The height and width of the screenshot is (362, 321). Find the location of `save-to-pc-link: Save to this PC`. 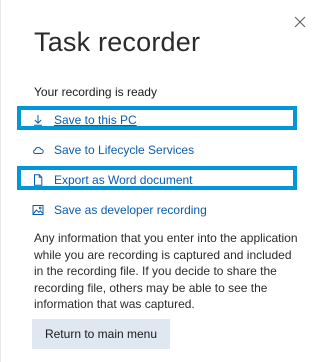

save-to-pc-link: Save to this PC is located at coordinates (84, 120).